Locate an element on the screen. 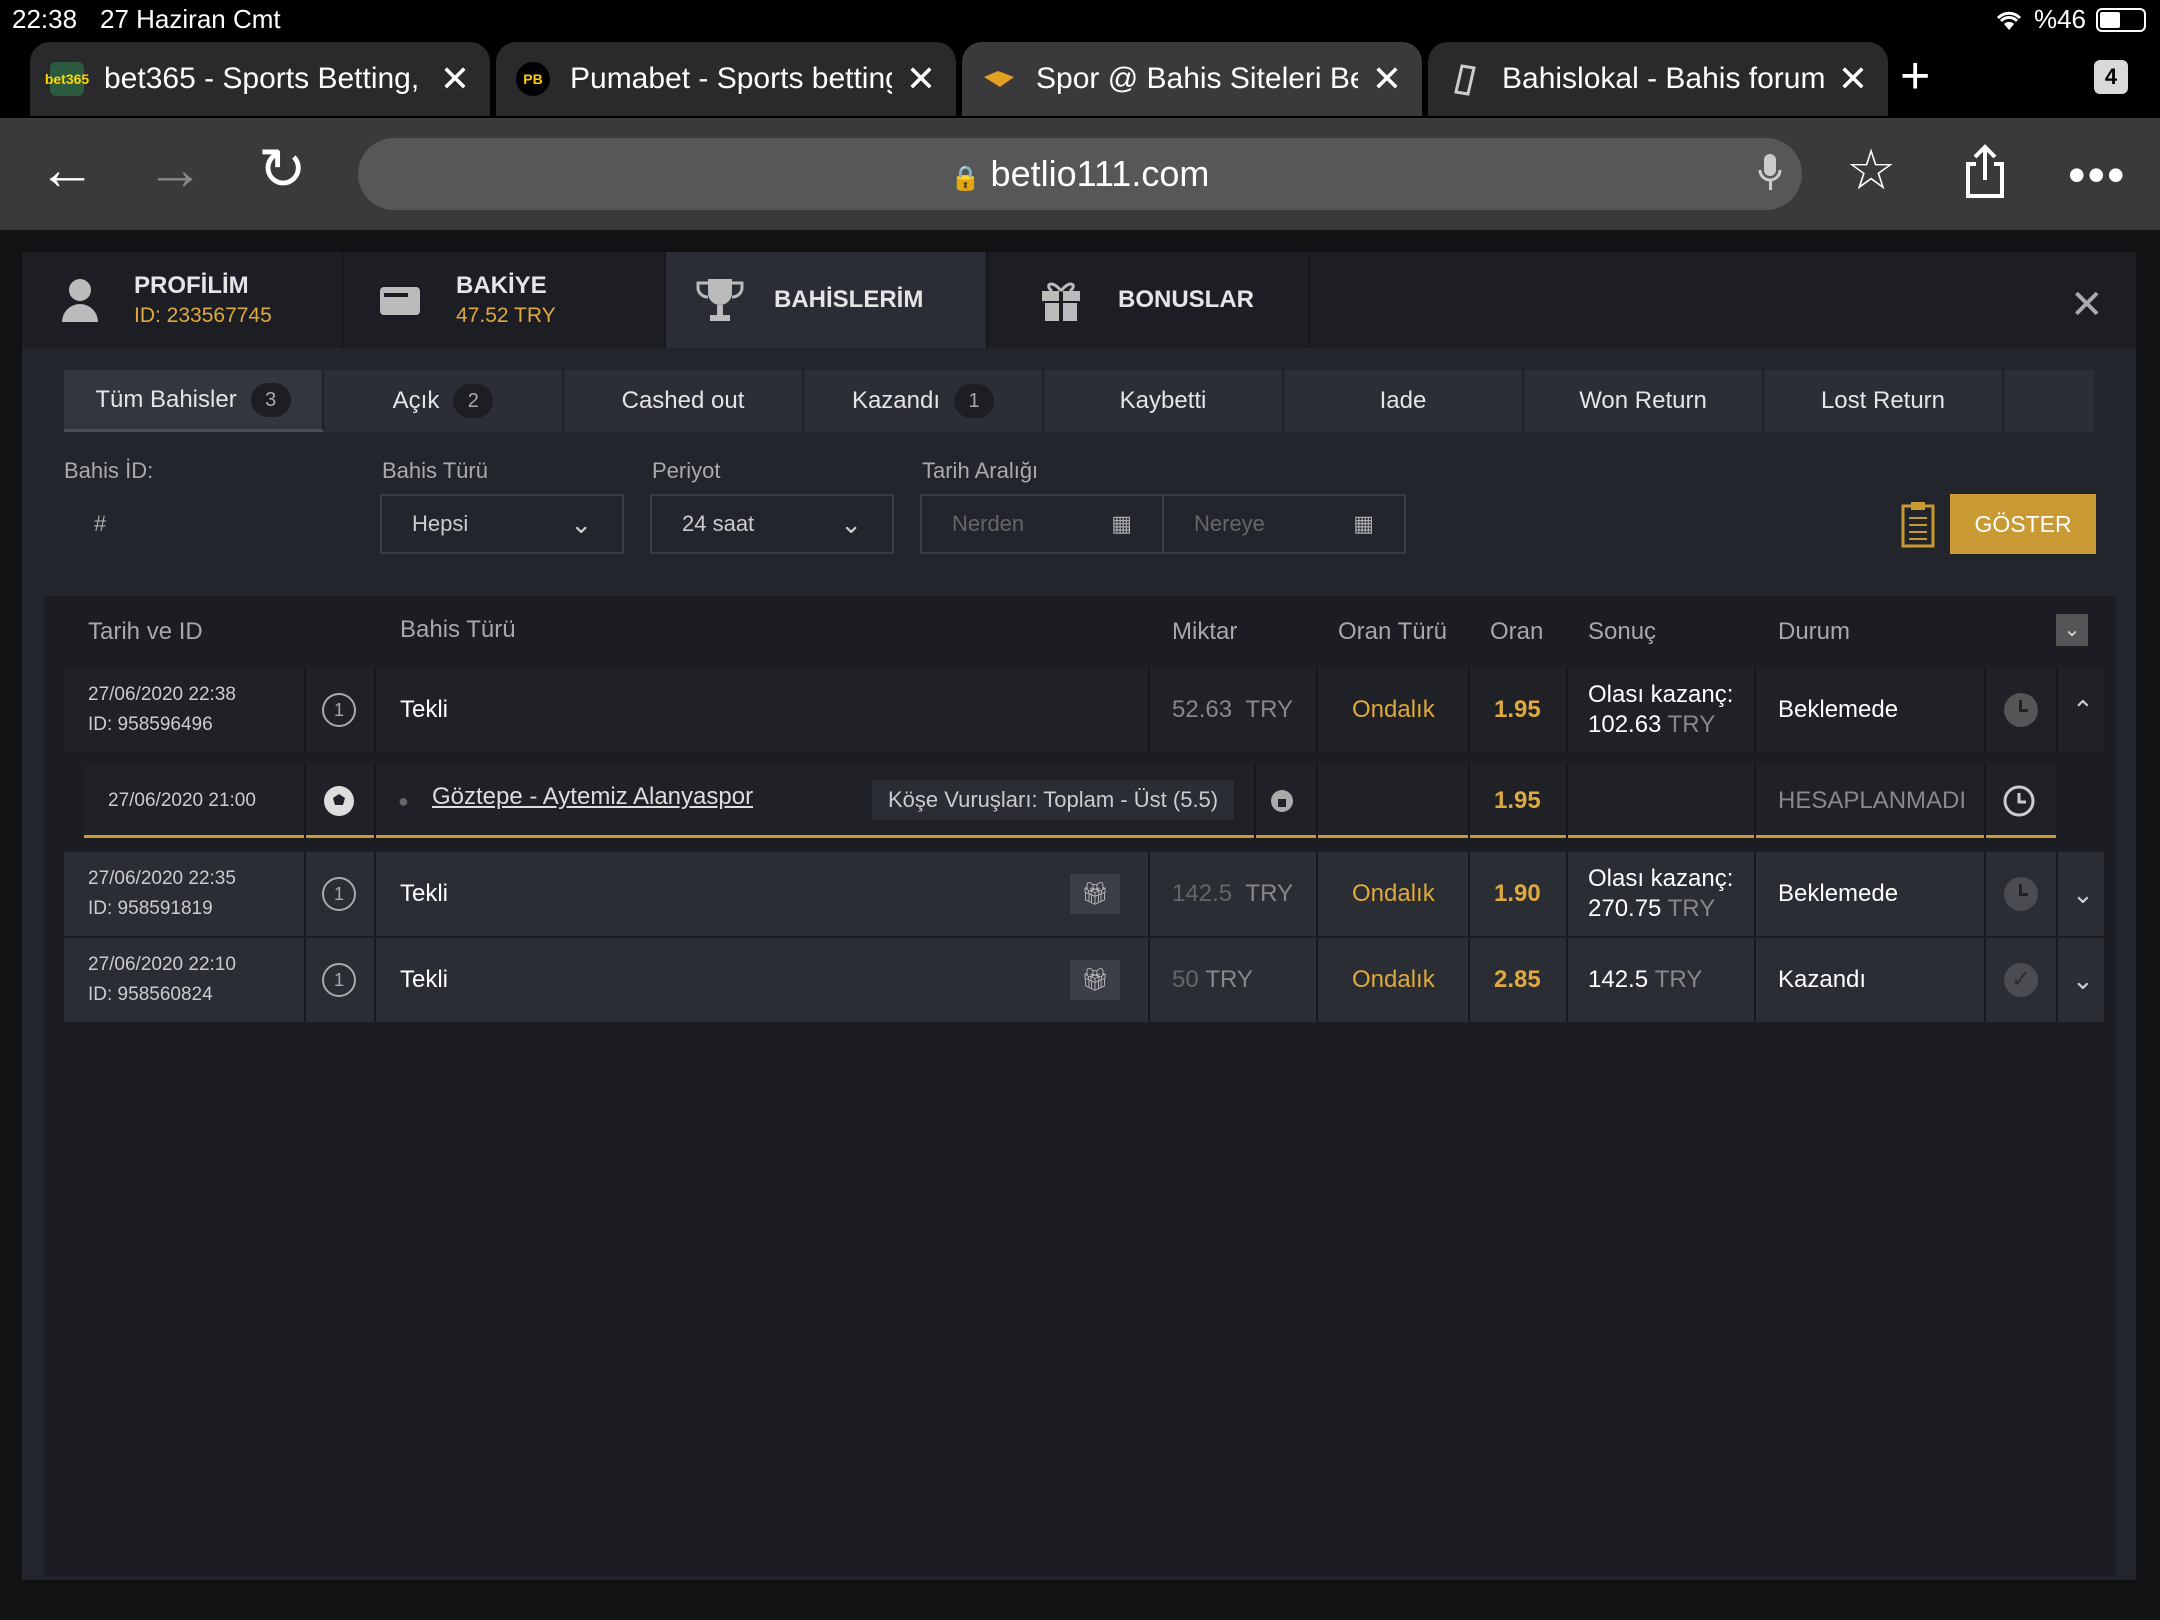 The width and height of the screenshot is (2160, 1620). profile-id: ID: 233567745 is located at coordinates (203, 315).